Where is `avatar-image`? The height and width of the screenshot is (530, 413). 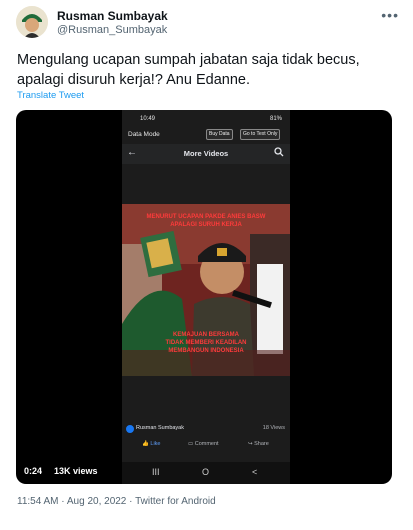
avatar-image is located at coordinates (32, 22).